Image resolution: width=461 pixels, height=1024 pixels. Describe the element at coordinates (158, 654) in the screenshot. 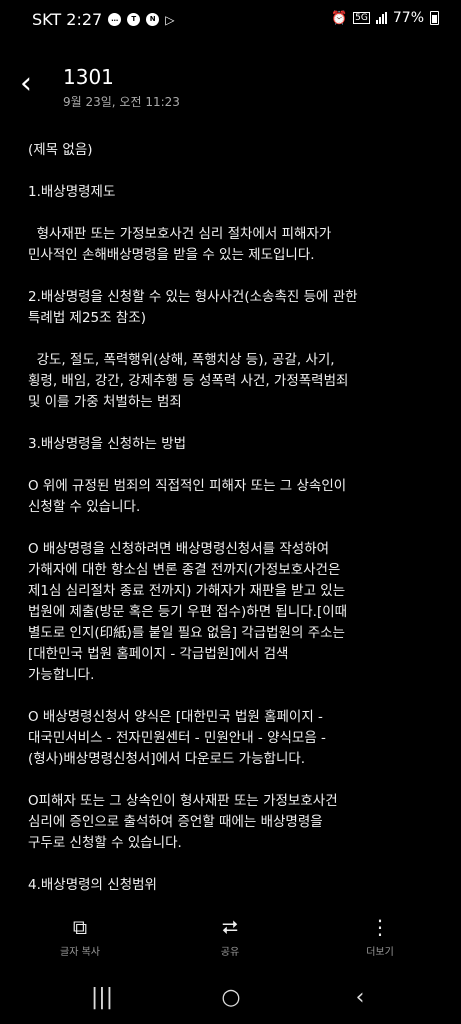

I see `note-line: [대한민국 법원 홈페이지 - 각급법원]에서 검색` at that location.